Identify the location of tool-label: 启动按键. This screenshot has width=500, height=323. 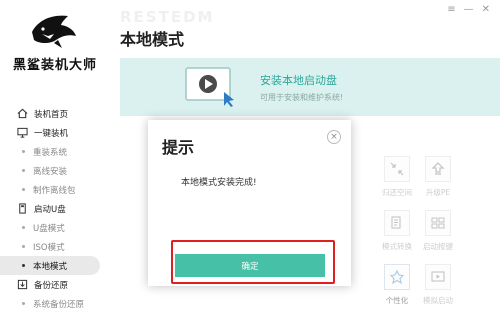
(438, 246).